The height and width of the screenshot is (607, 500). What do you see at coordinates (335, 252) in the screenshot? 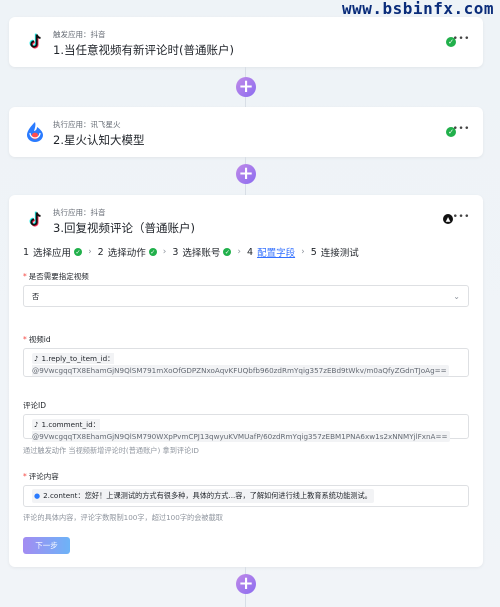
I see `step-connection-test: 5 连接测试` at bounding box center [335, 252].